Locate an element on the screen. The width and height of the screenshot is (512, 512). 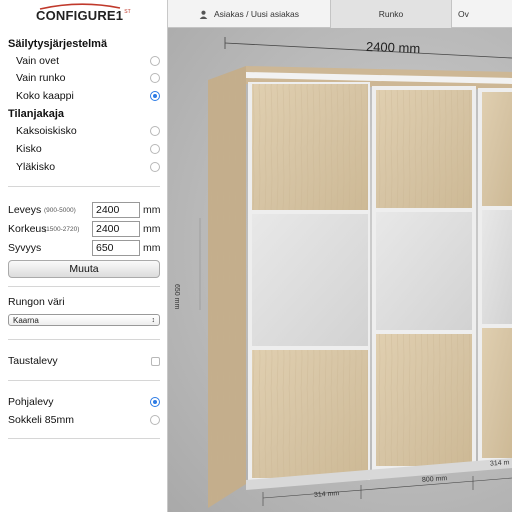
logo: CONFIGURE1 ST is located at coordinates (83, 15).